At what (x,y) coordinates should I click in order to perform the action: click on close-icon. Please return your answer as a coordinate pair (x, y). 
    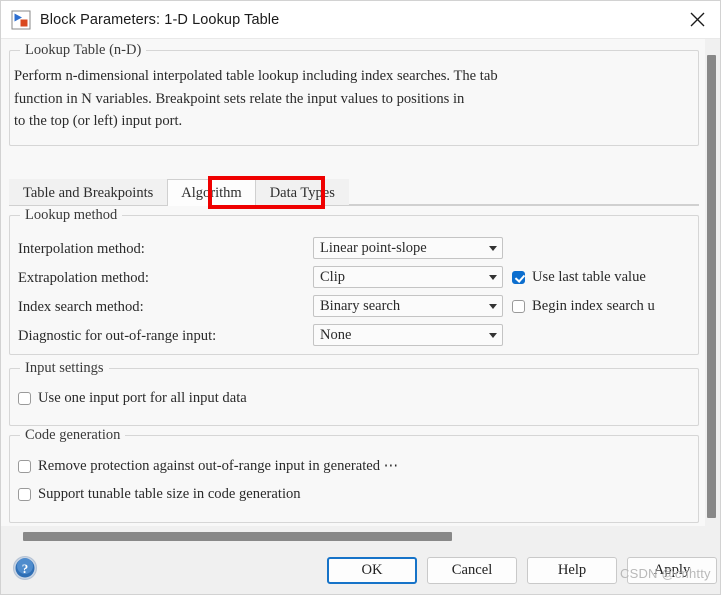
    Looking at the image, I should click on (697, 20).